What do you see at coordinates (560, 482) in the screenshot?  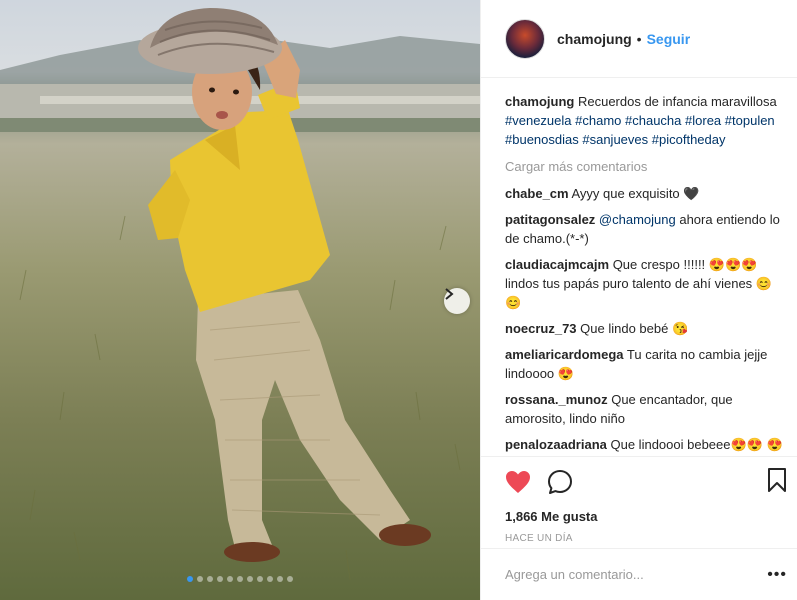 I see `comment-icon` at bounding box center [560, 482].